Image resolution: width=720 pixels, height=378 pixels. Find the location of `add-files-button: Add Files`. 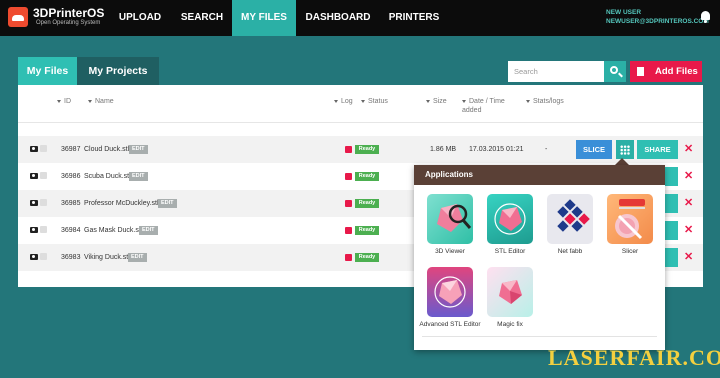

add-files-button: Add Files is located at coordinates (666, 71).